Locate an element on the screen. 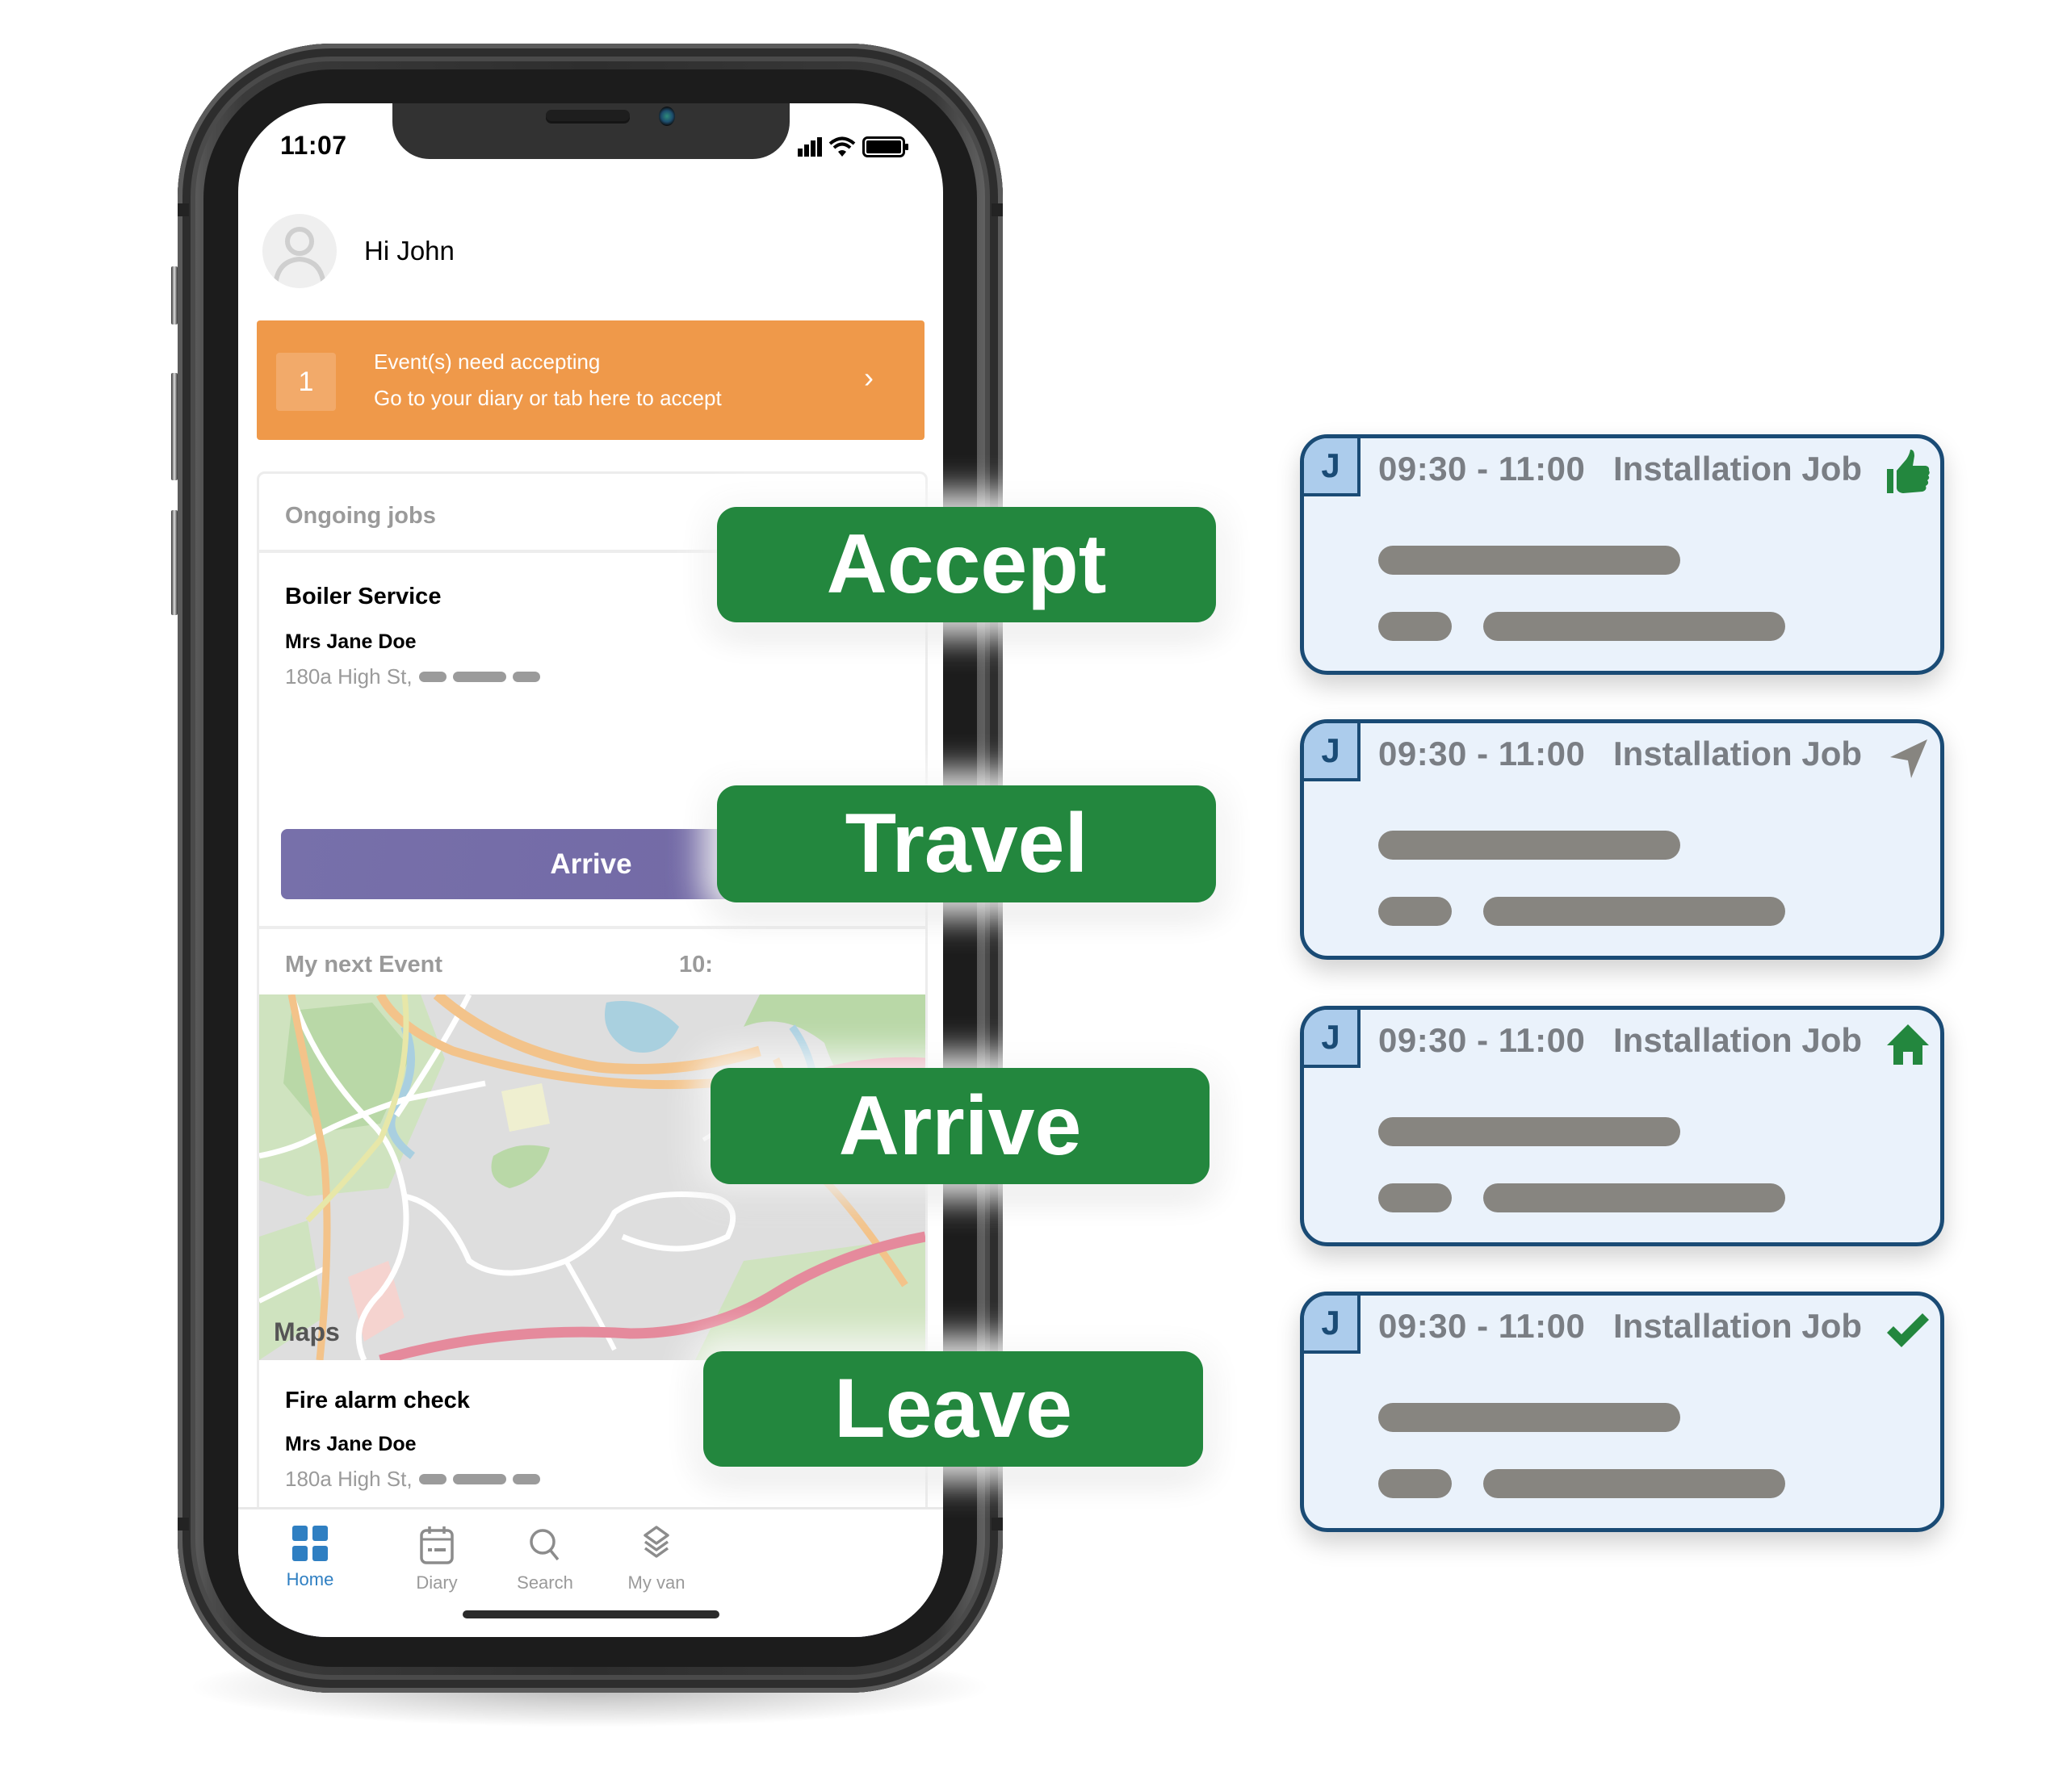  status-icons is located at coordinates (853, 147).